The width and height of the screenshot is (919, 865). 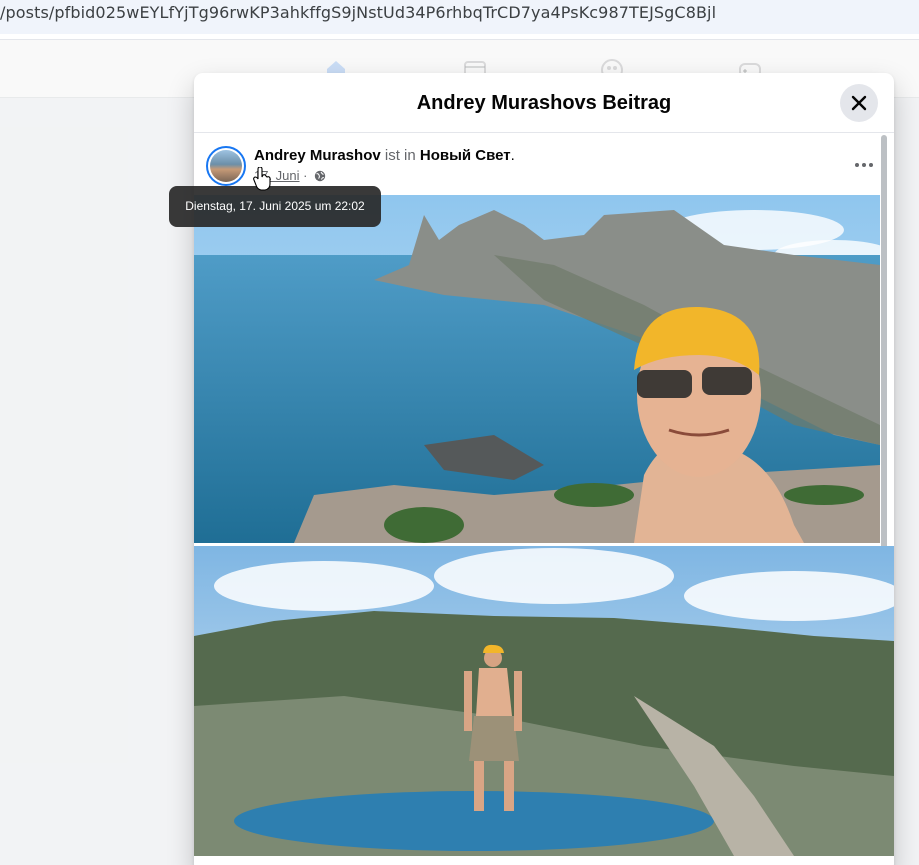 What do you see at coordinates (317, 155) in the screenshot?
I see `author-name: Andrey Murashov` at bounding box center [317, 155].